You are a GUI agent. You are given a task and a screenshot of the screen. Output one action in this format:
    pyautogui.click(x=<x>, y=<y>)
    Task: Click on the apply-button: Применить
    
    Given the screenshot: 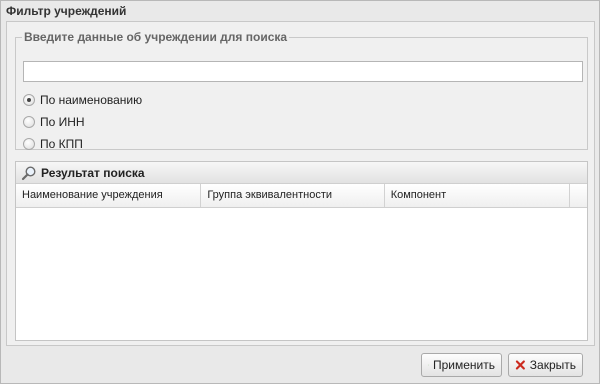 What is the action you would take?
    pyautogui.click(x=461, y=365)
    